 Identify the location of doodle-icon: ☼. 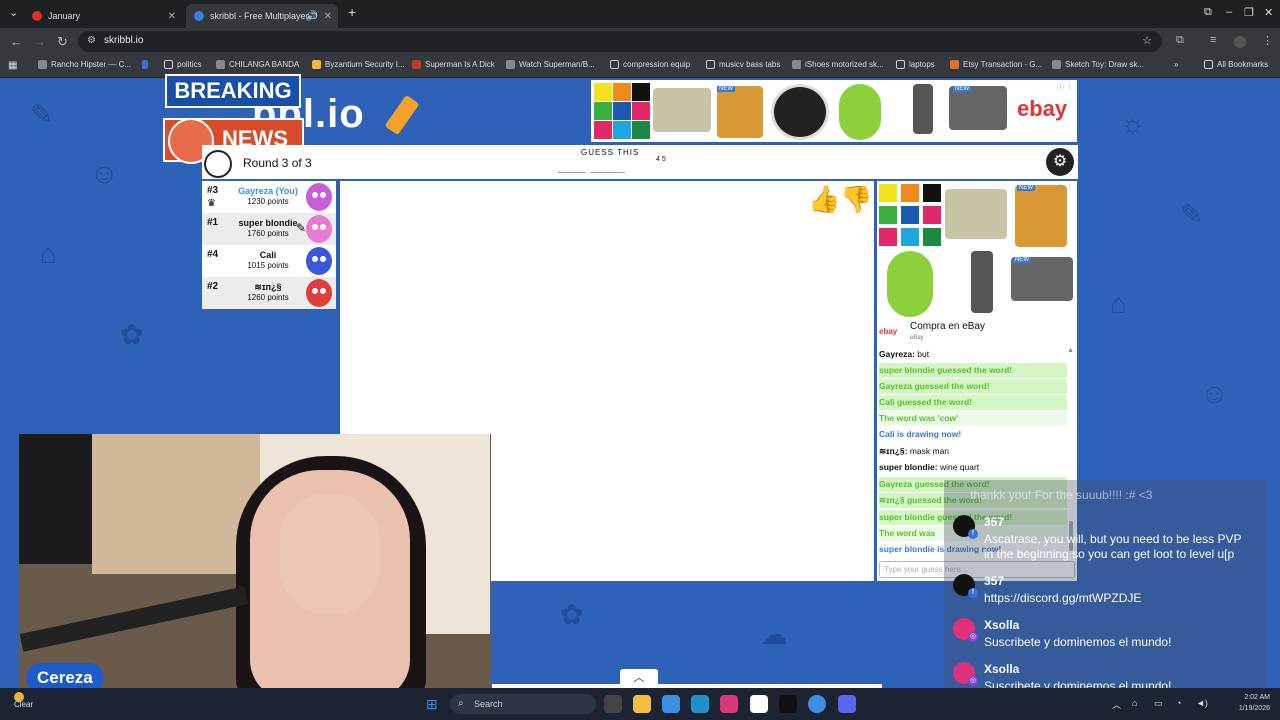
(1133, 123).